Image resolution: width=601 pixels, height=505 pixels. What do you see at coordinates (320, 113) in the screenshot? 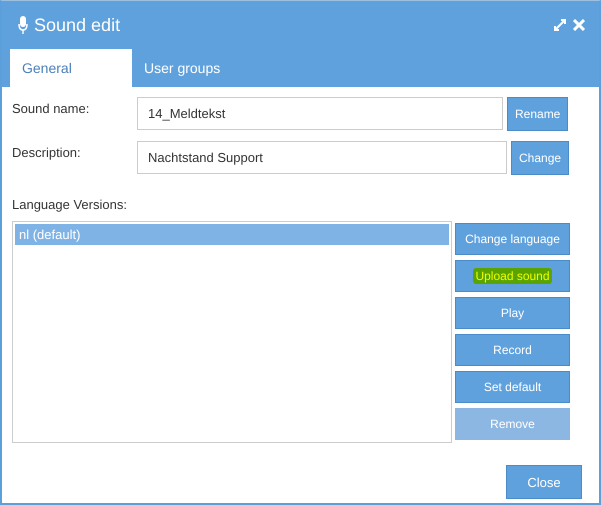
I see `text-field: 14_Meldtekst` at bounding box center [320, 113].